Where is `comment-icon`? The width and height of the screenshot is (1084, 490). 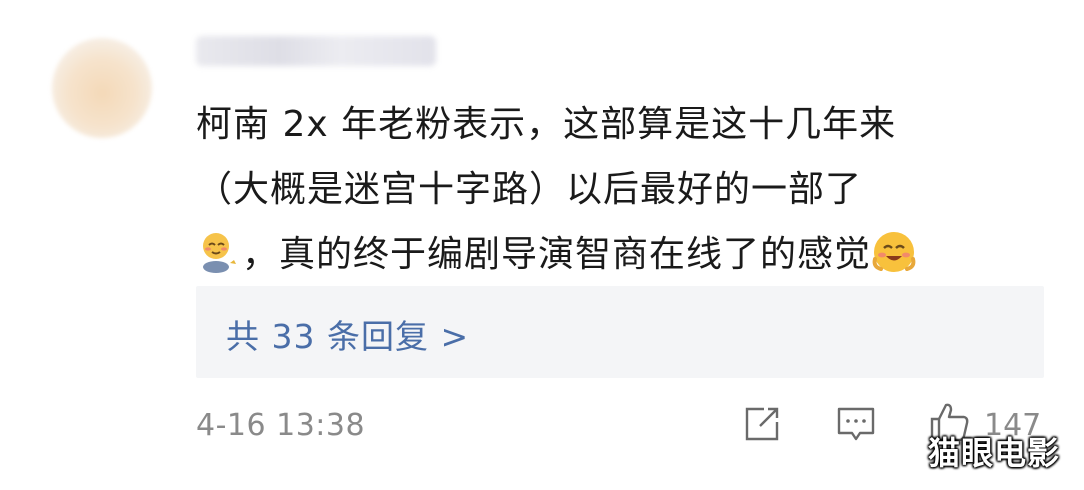 comment-icon is located at coordinates (856, 424).